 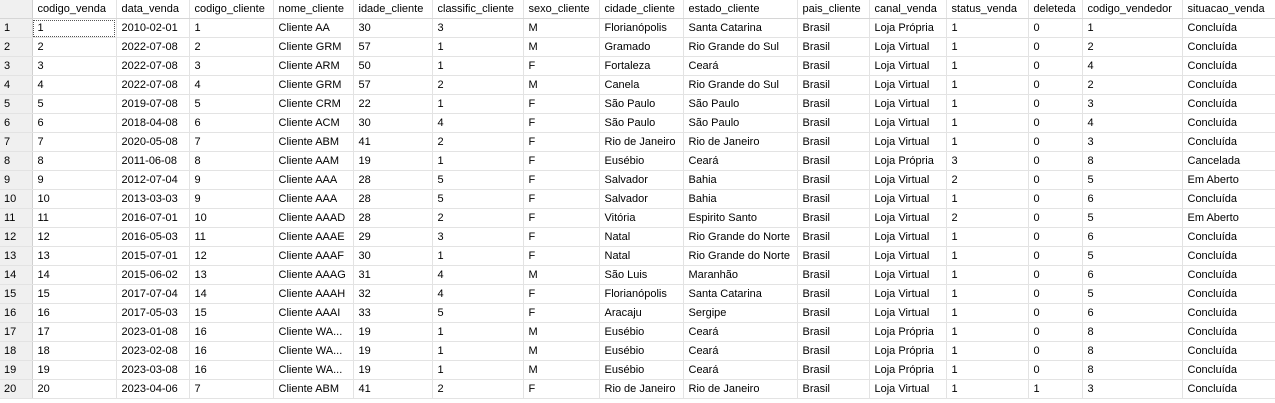 What do you see at coordinates (231, 66) in the screenshot?
I see `cell-codigo-cliente: 3` at bounding box center [231, 66].